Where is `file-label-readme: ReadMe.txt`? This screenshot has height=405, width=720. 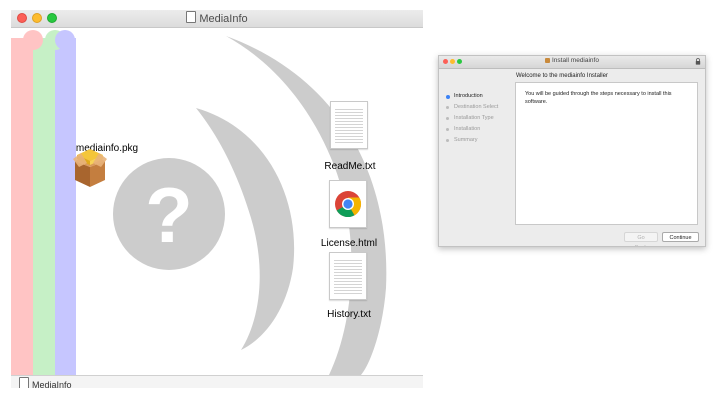 file-label-readme: ReadMe.txt is located at coordinates (350, 166).